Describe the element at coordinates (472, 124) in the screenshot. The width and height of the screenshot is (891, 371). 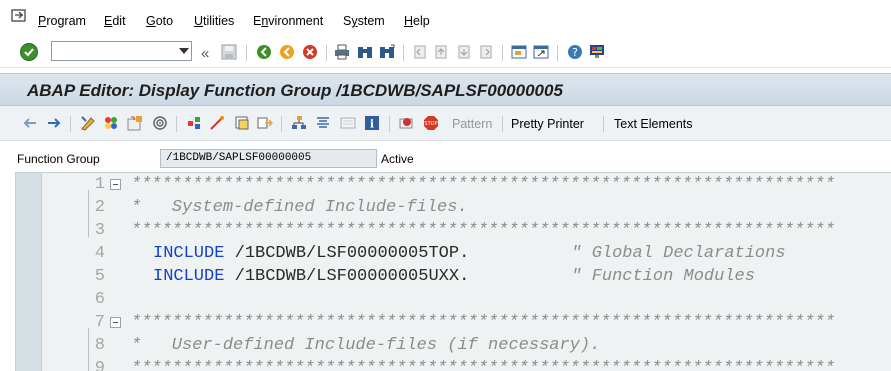
I see `pattern-button: Pattern` at that location.